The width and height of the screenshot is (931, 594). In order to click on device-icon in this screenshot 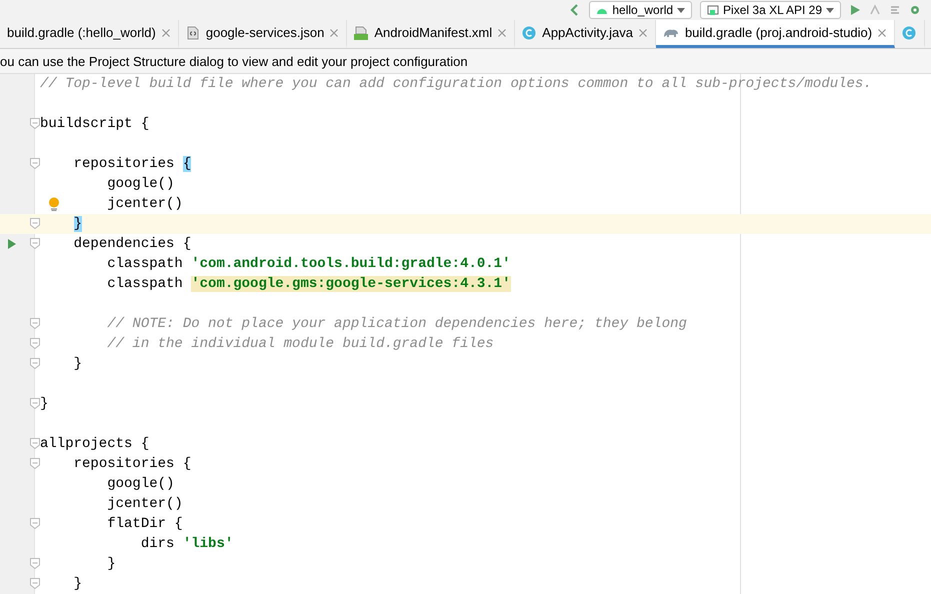, I will do `click(713, 10)`.